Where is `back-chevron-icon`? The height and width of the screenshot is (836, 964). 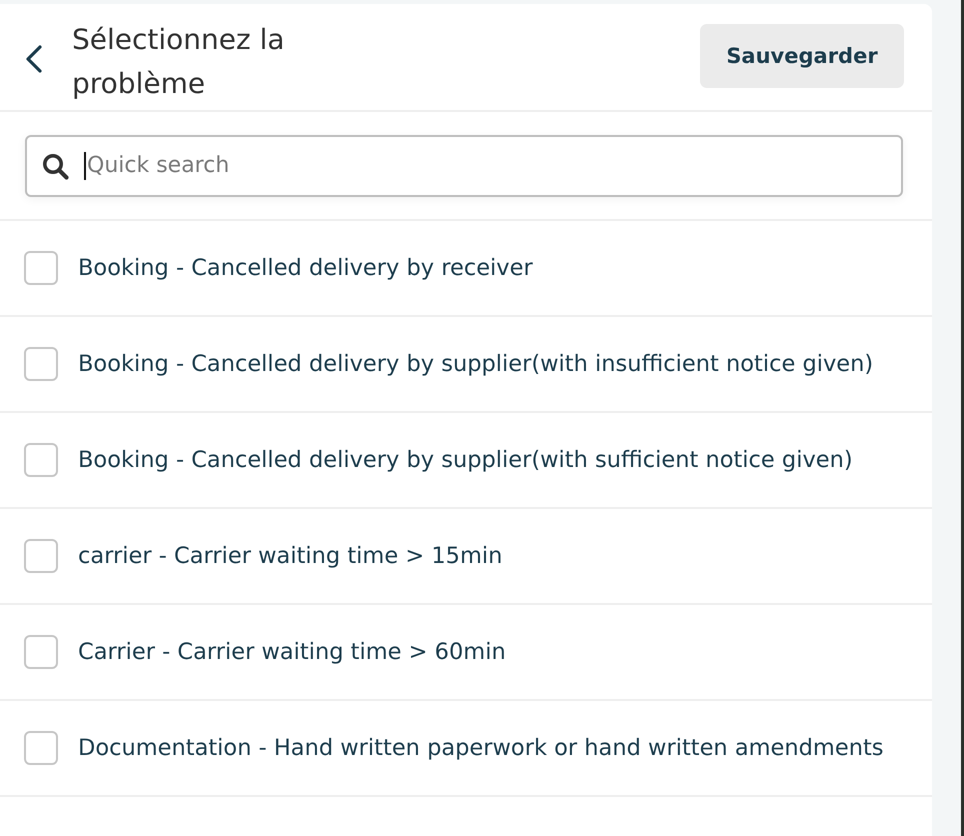 back-chevron-icon is located at coordinates (34, 59).